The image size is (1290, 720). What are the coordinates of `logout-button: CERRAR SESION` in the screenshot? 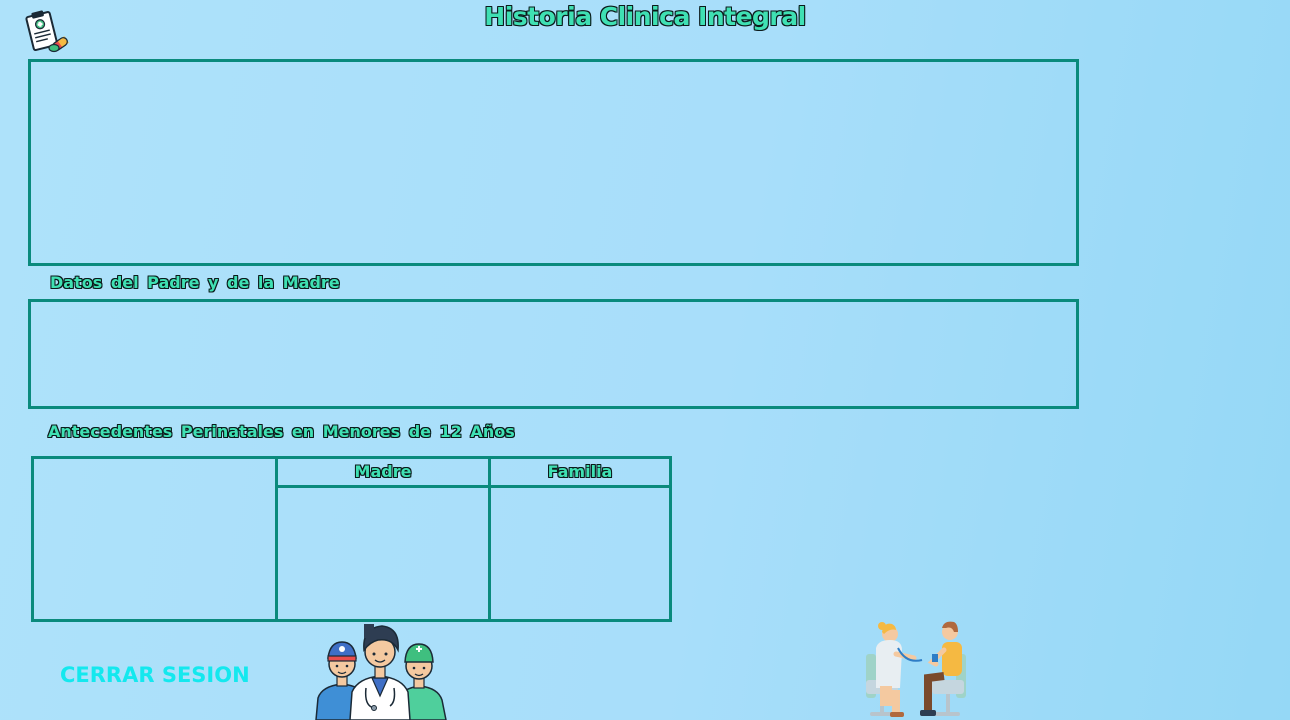 It's located at (155, 675).